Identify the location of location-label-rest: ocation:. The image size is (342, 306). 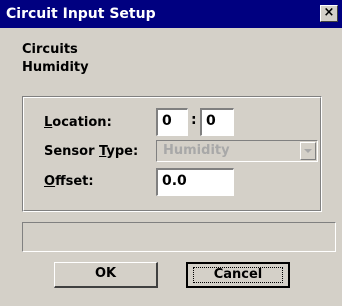
(82, 122).